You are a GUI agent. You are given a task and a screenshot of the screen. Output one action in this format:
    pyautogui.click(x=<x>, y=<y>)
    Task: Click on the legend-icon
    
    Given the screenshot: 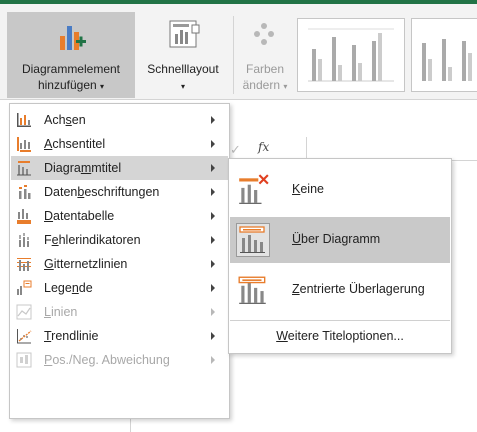 What is the action you would take?
    pyautogui.click(x=24, y=287)
    